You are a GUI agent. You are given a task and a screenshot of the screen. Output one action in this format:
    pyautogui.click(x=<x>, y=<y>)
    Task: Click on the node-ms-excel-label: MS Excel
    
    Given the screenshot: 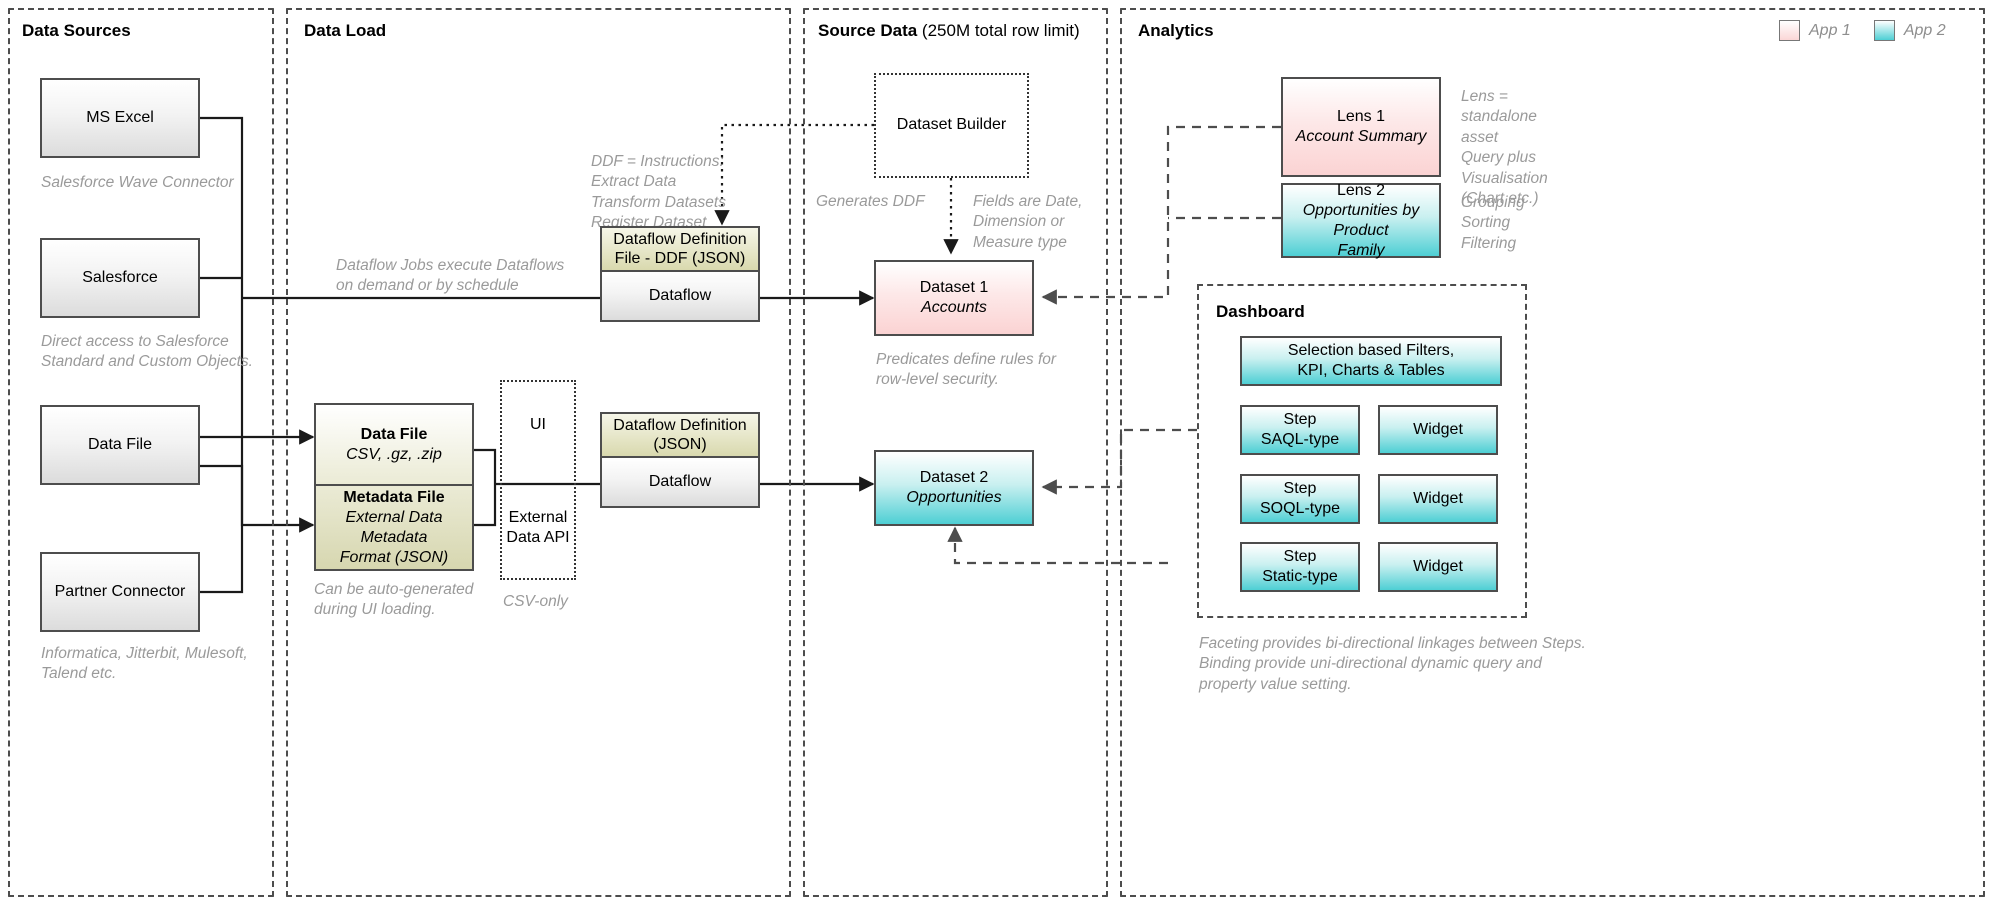 What is the action you would take?
    pyautogui.click(x=120, y=117)
    